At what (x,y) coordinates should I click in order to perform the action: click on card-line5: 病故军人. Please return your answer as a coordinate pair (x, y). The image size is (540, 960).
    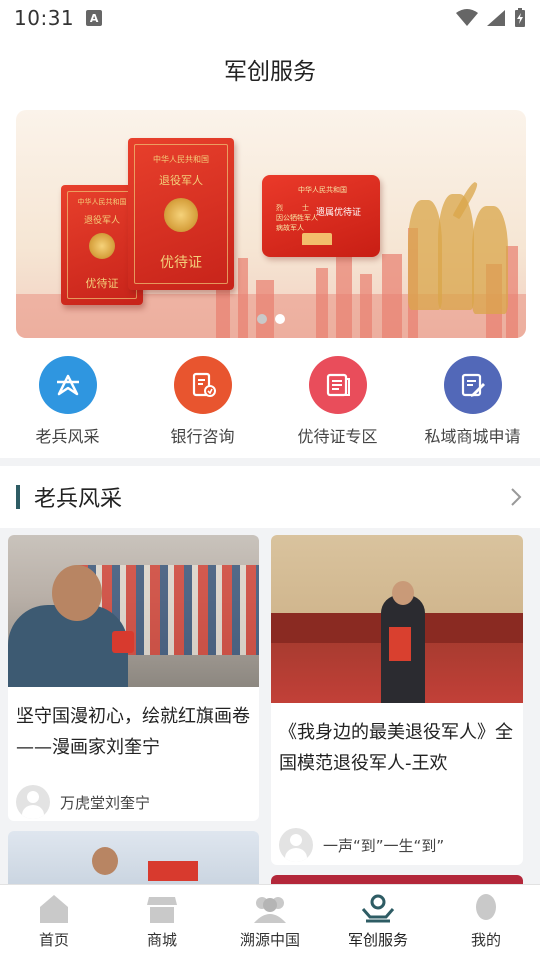
    Looking at the image, I should click on (290, 228).